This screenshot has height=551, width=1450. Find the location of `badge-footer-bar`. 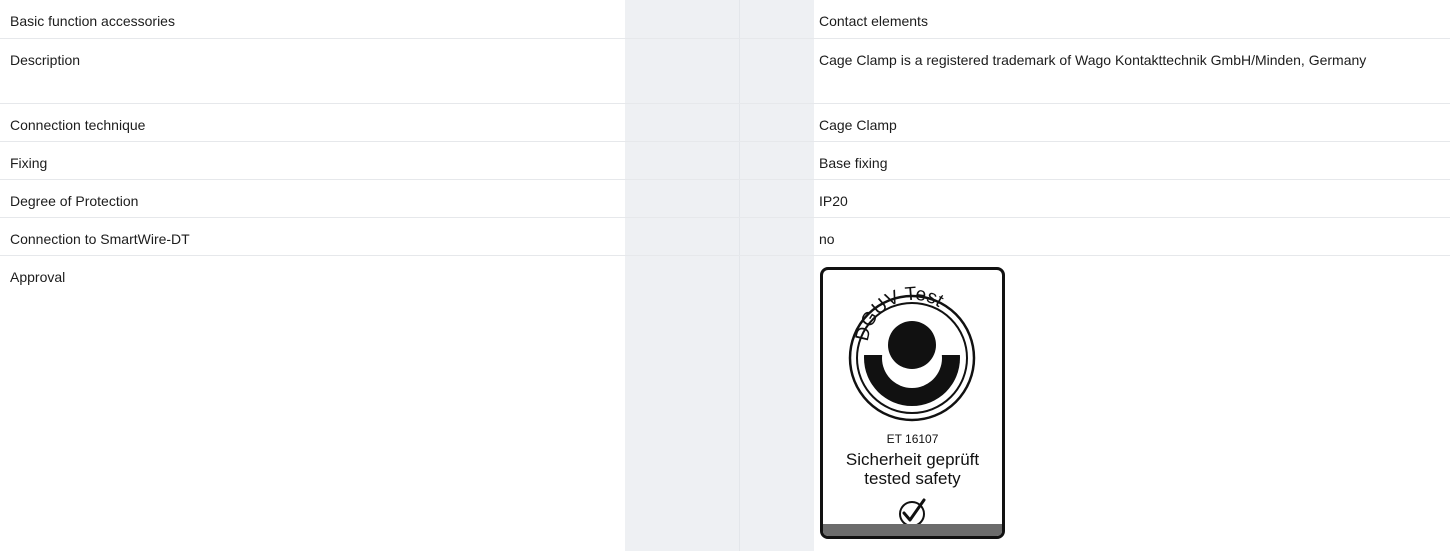

badge-footer-bar is located at coordinates (912, 530).